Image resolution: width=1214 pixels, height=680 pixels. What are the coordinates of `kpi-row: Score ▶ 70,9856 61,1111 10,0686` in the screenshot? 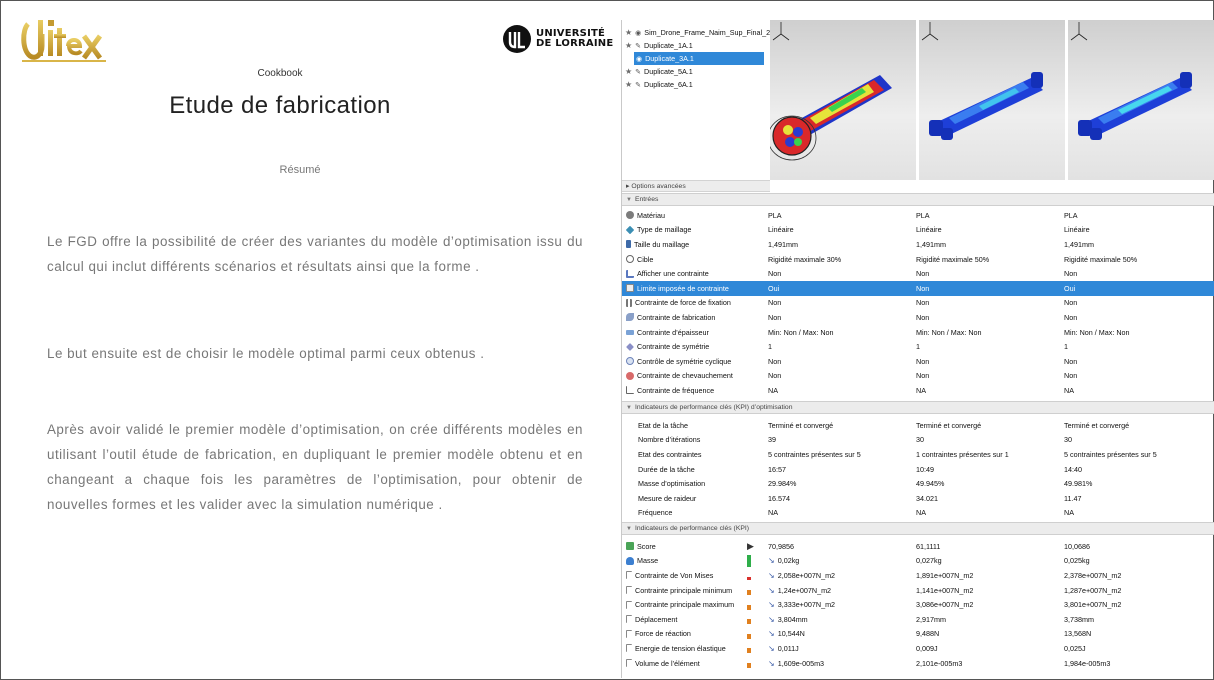 It's located at (918, 546).